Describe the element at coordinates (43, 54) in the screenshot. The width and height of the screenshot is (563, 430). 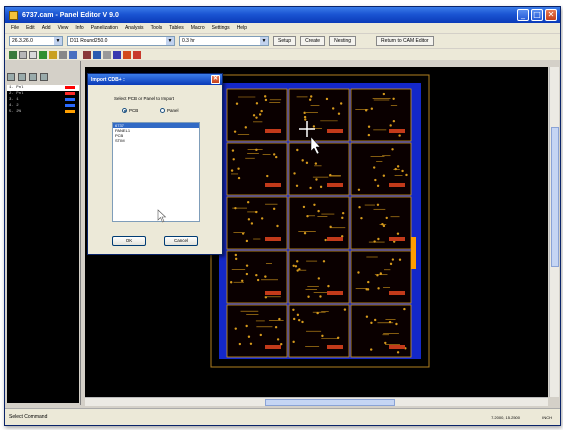
I see `select-icon` at that location.